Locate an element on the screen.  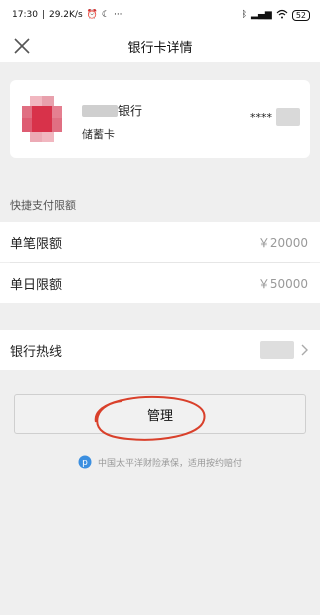
single-limit-value: ￥20000 is located at coordinates (282, 242).